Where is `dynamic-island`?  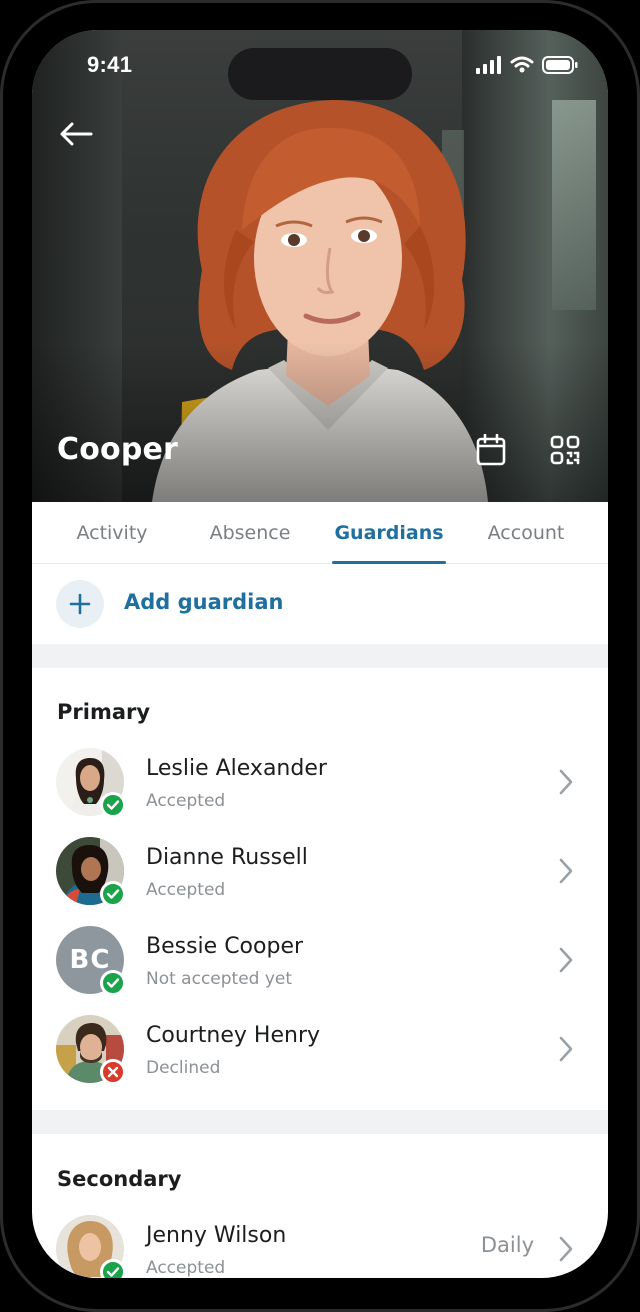 dynamic-island is located at coordinates (320, 74).